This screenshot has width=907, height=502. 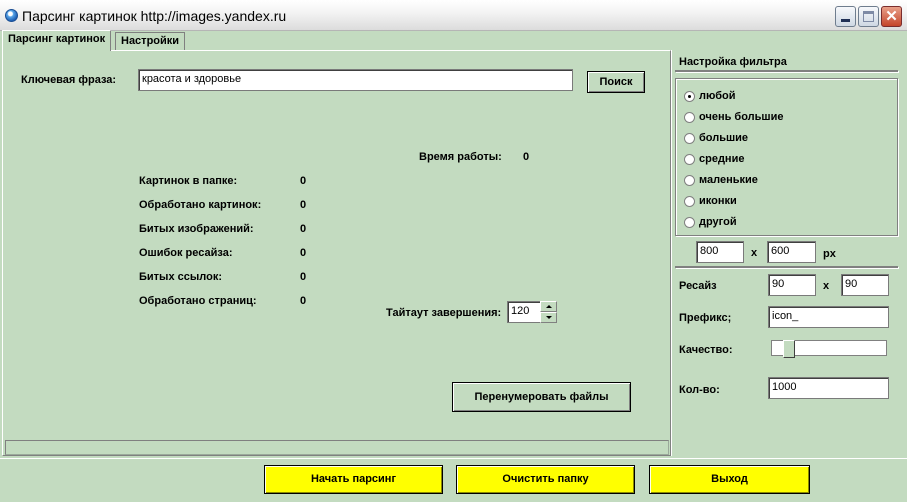 I want to click on resize-height-input: 90, so click(x=865, y=285).